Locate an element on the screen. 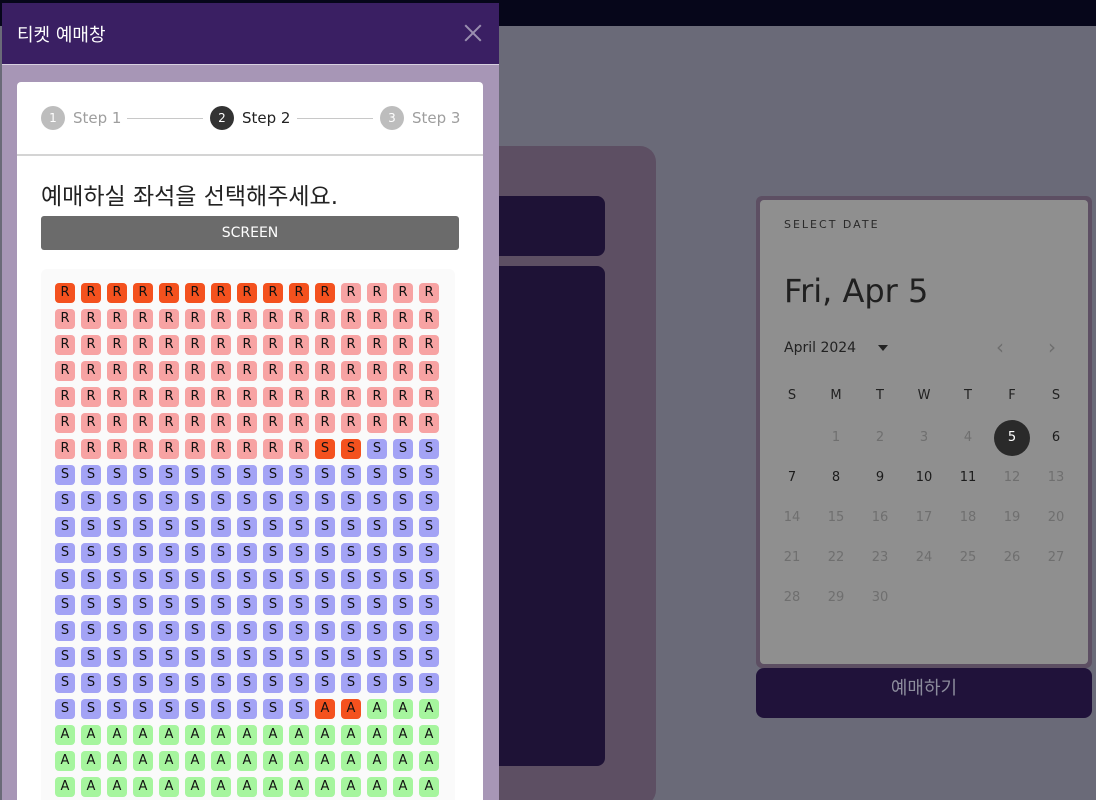 Image resolution: width=1096 pixels, height=800 pixels. seat-A-taken: A is located at coordinates (325, 709).